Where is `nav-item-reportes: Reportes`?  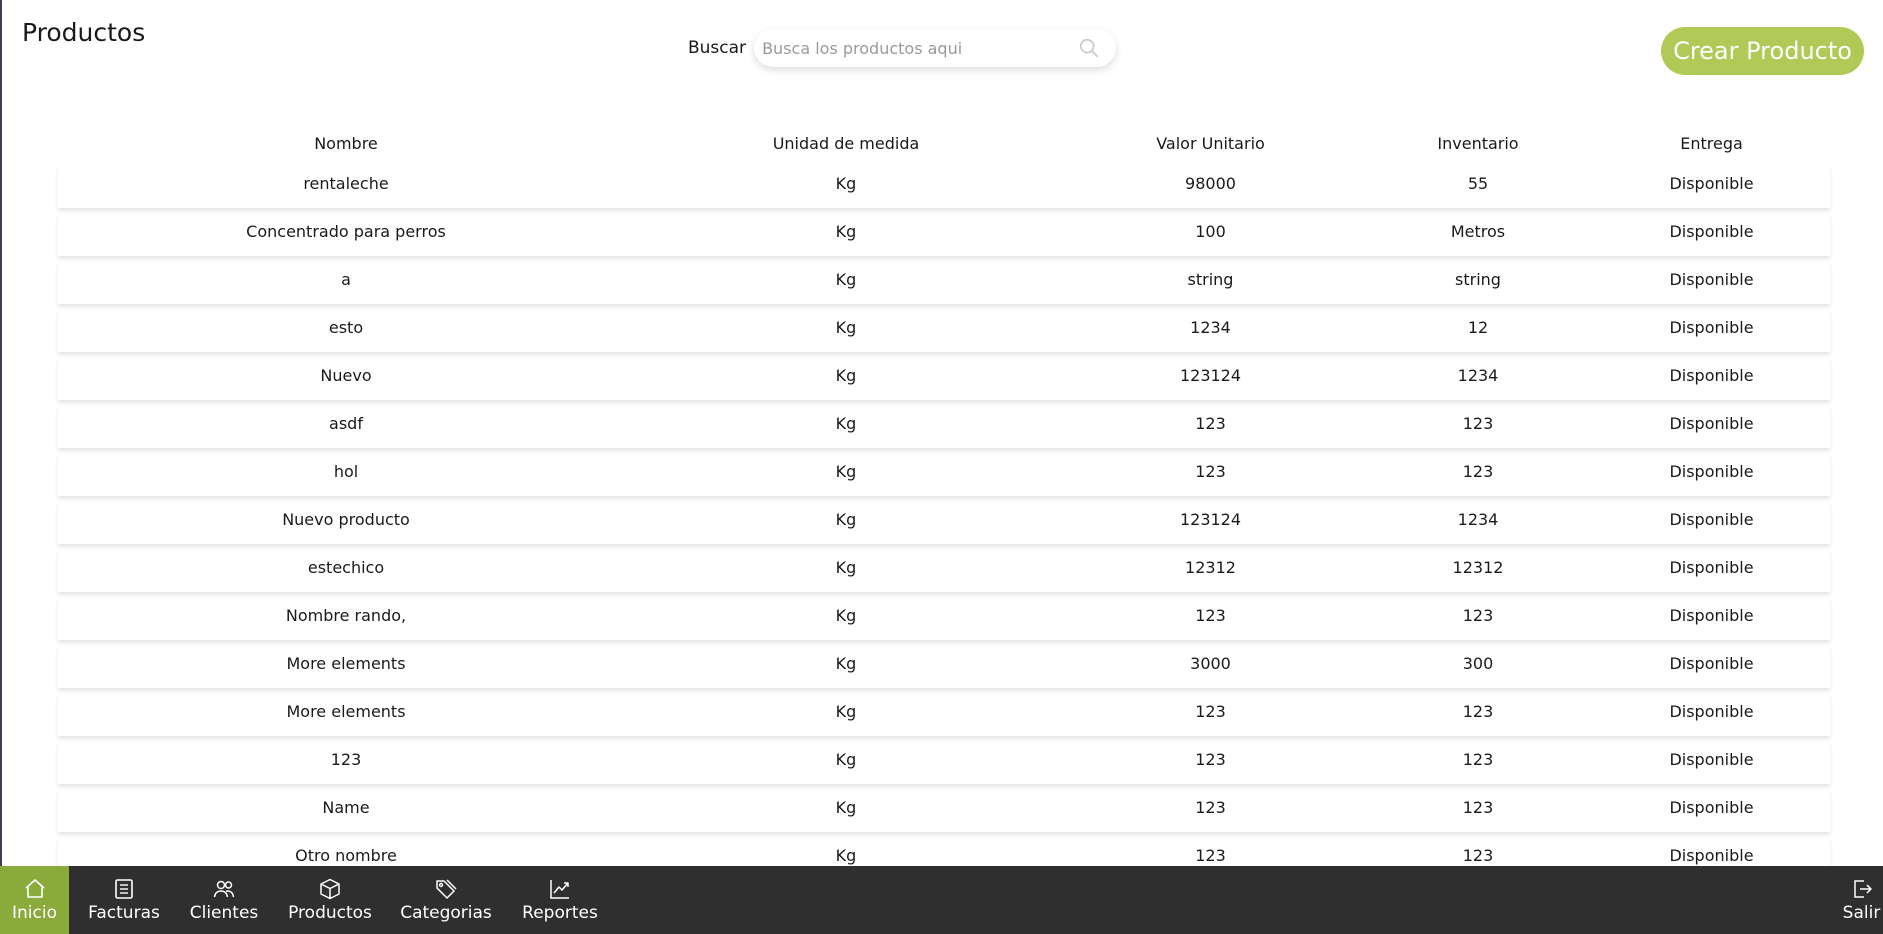 nav-item-reportes: Reportes is located at coordinates (560, 900).